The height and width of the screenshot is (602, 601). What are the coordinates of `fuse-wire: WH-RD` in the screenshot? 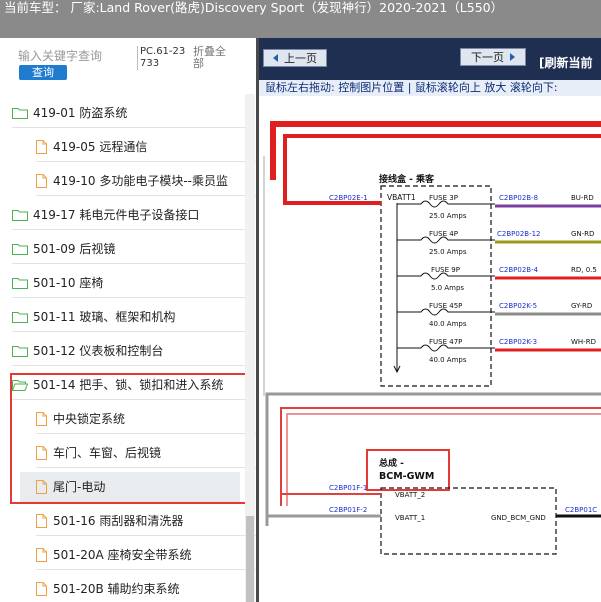 It's located at (583, 342).